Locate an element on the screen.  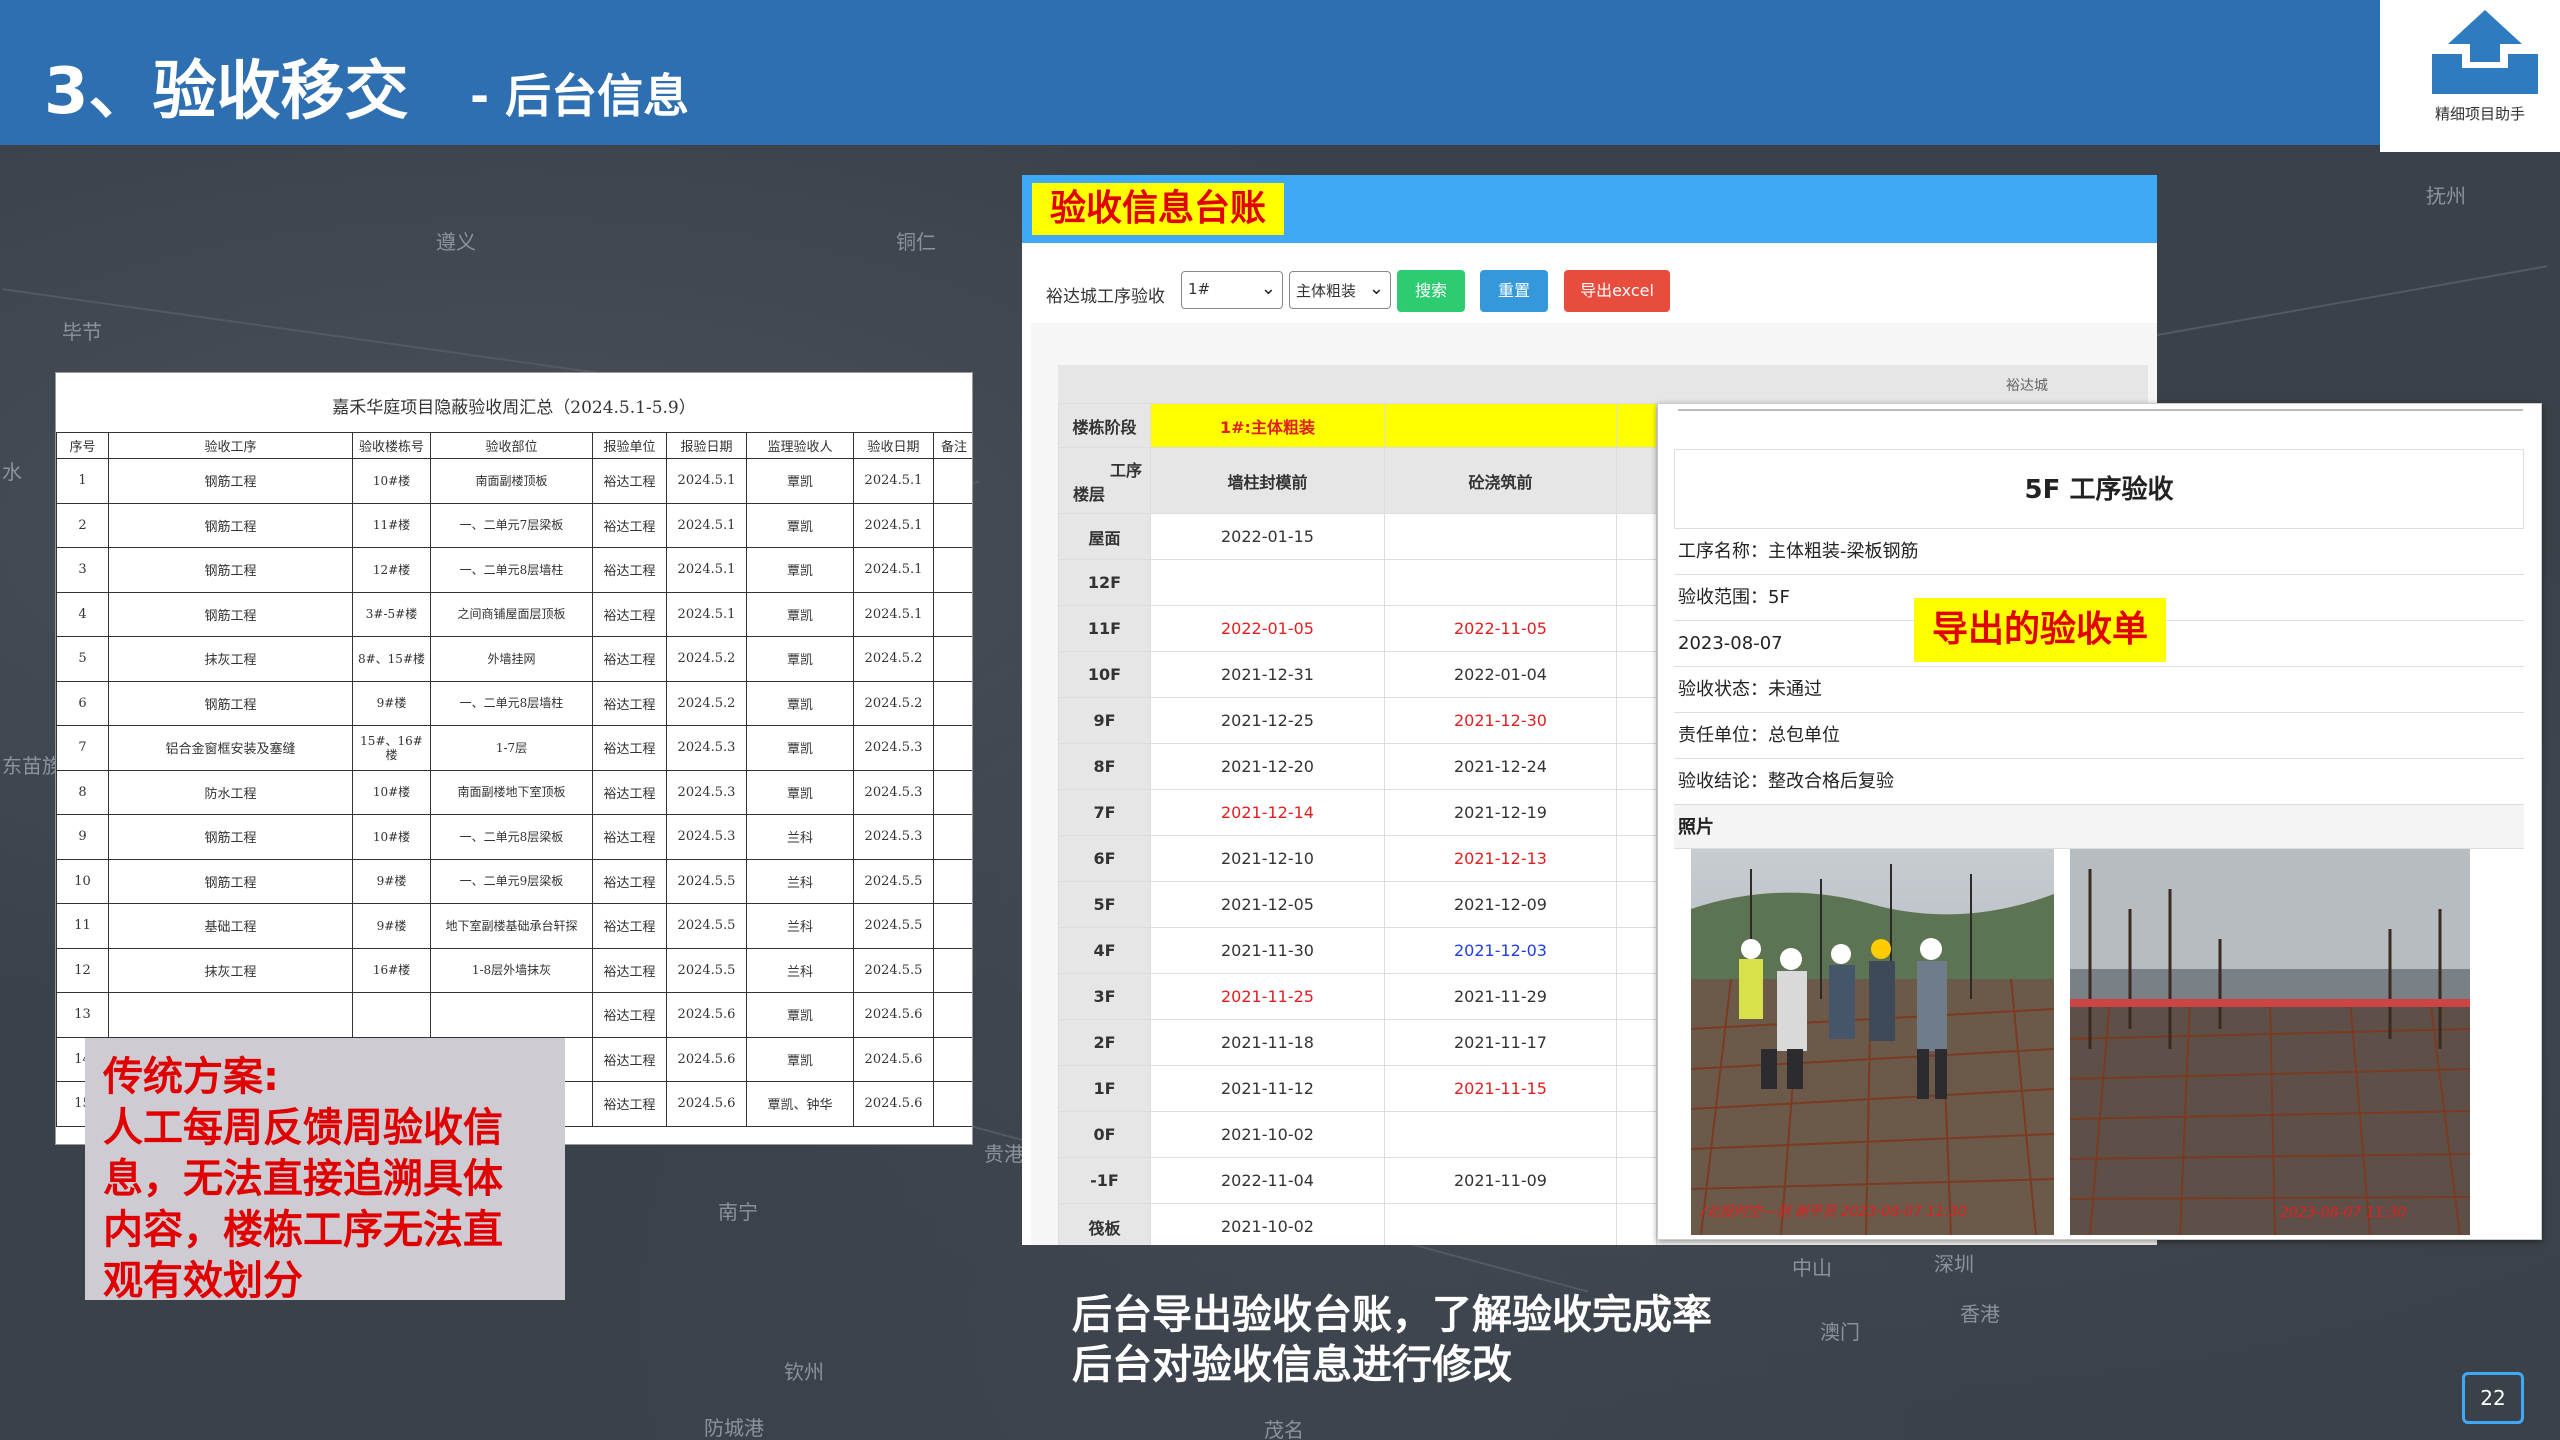
date-cell: 2021-12-25 is located at coordinates (1267, 720).